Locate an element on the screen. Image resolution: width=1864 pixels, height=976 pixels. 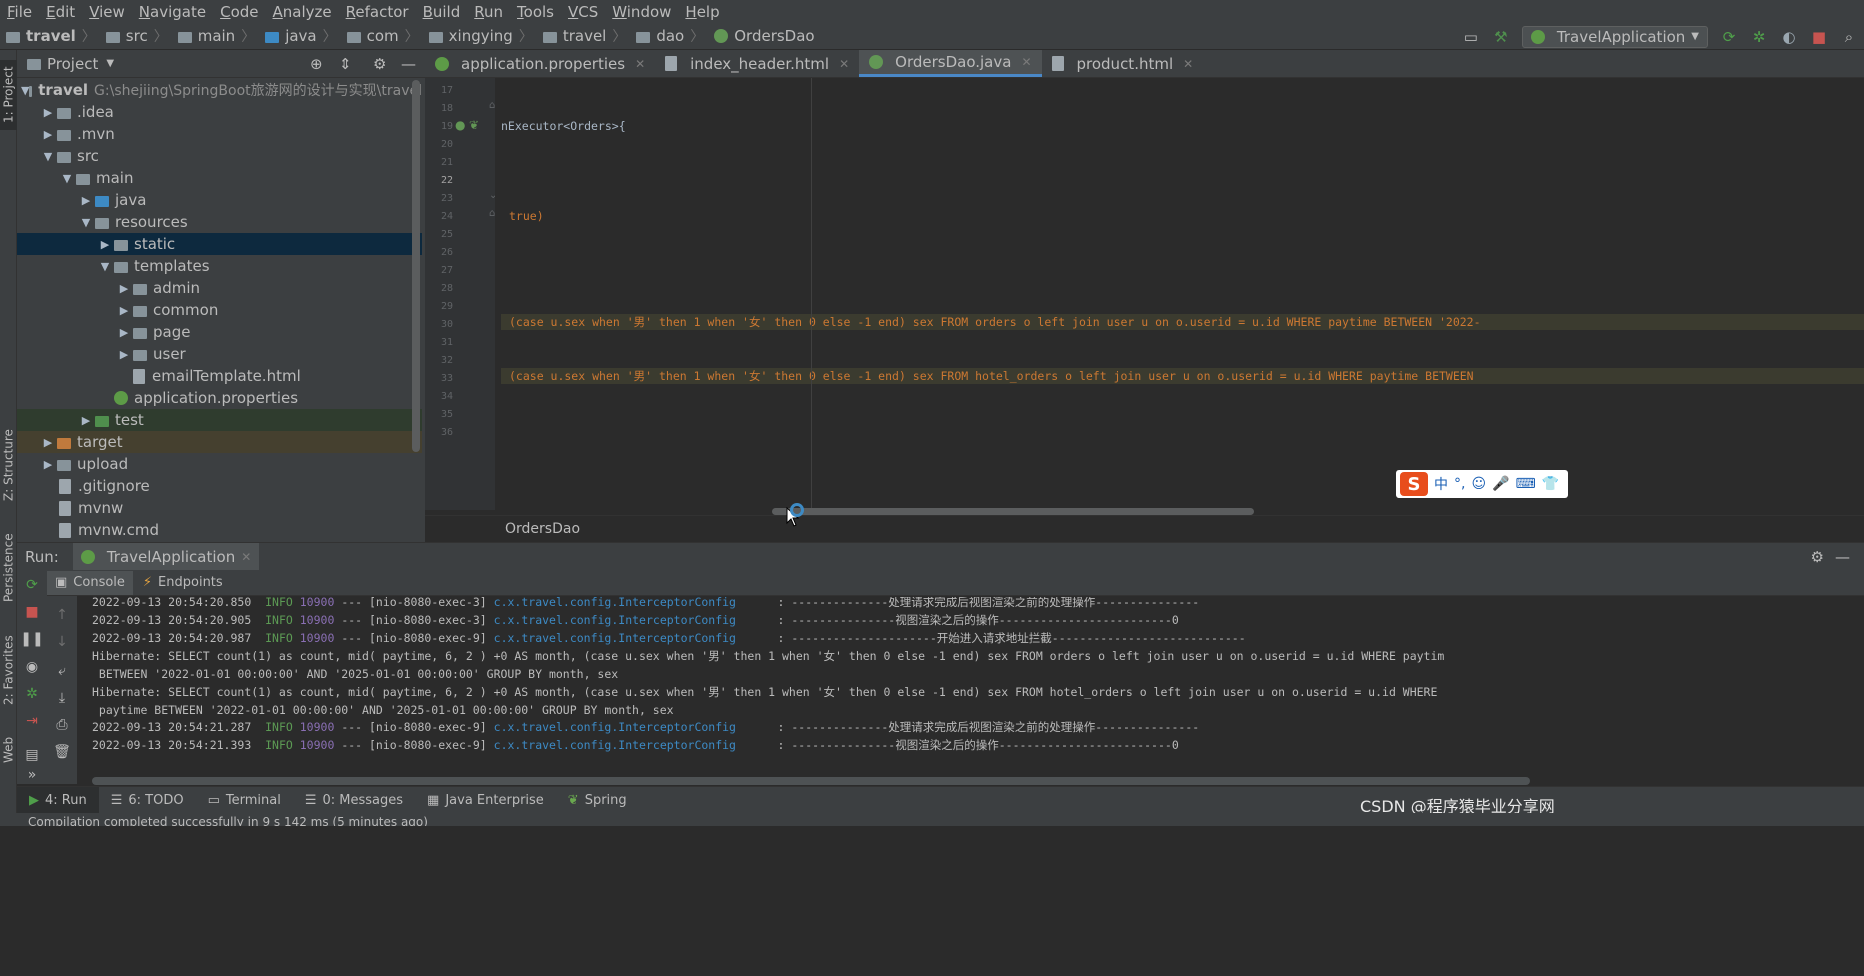
menu-code: Code is located at coordinates (239, 12).